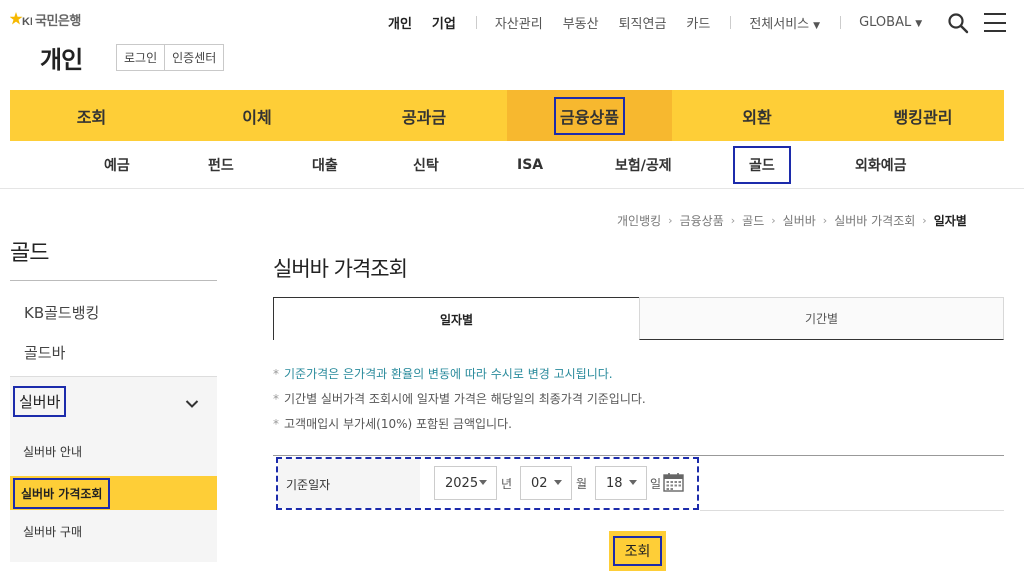 The height and width of the screenshot is (576, 1024). I want to click on tab-period: 기간별, so click(821, 318).